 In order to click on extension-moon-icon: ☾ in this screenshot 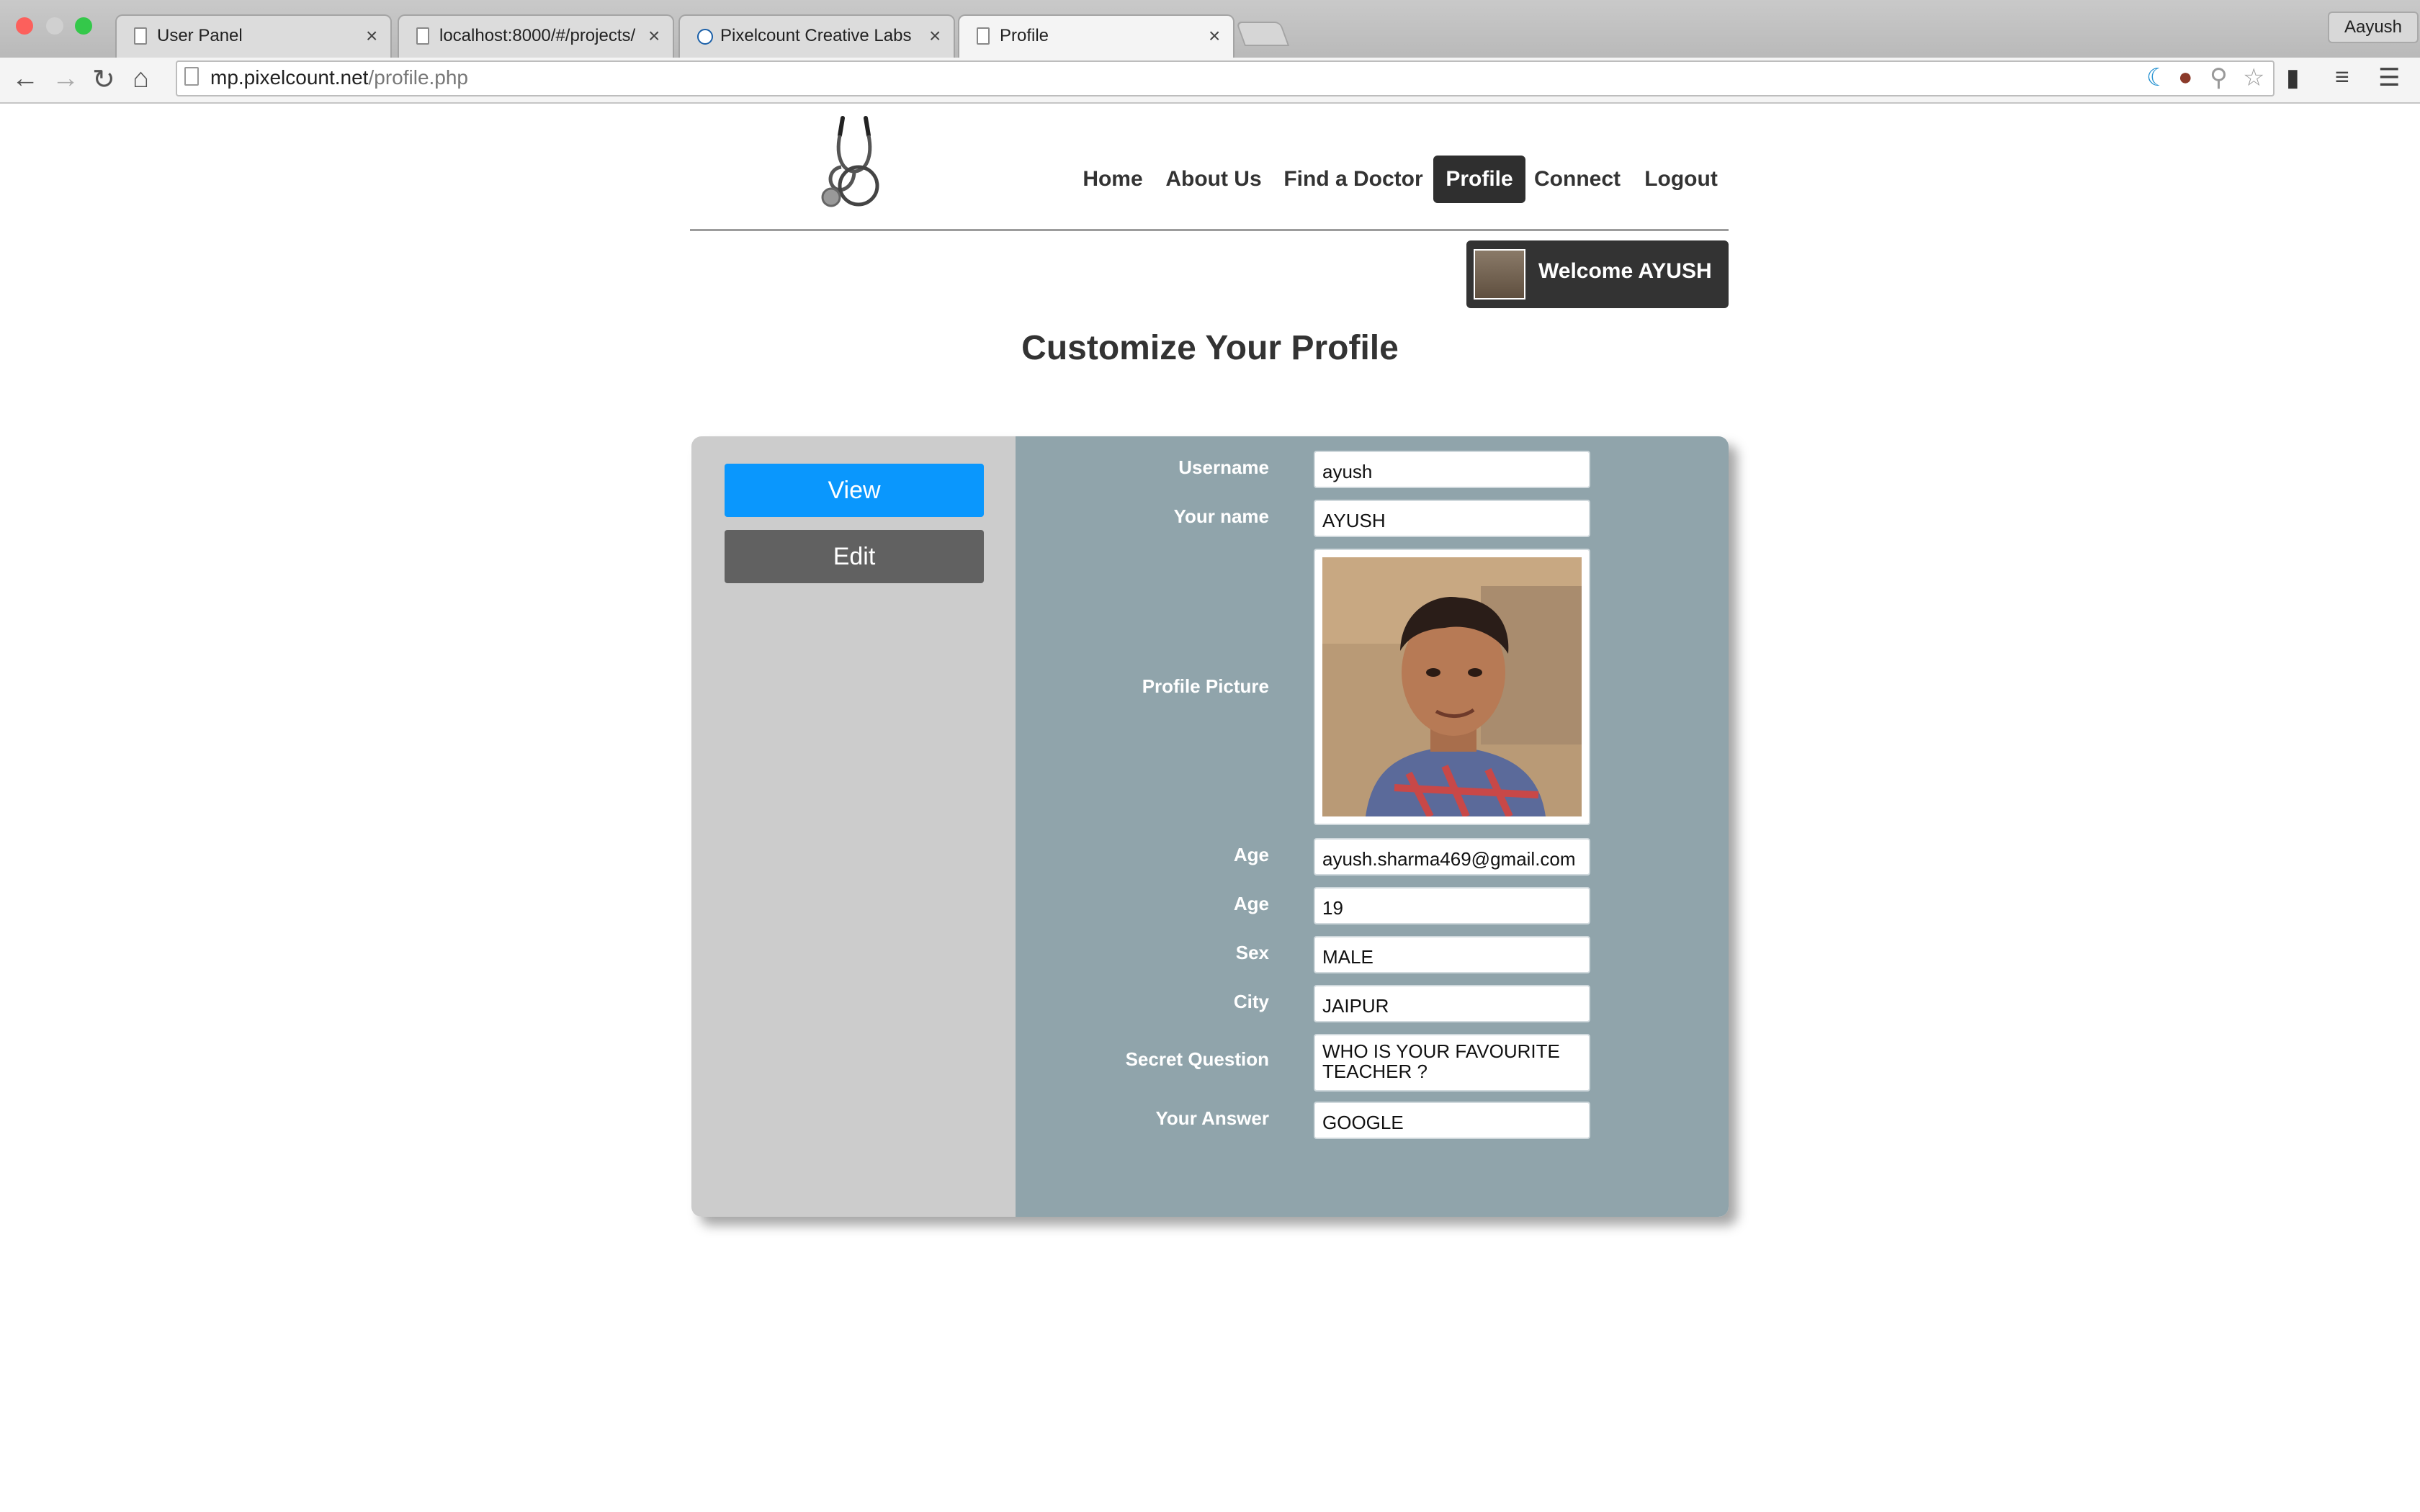, I will do `click(2157, 77)`.